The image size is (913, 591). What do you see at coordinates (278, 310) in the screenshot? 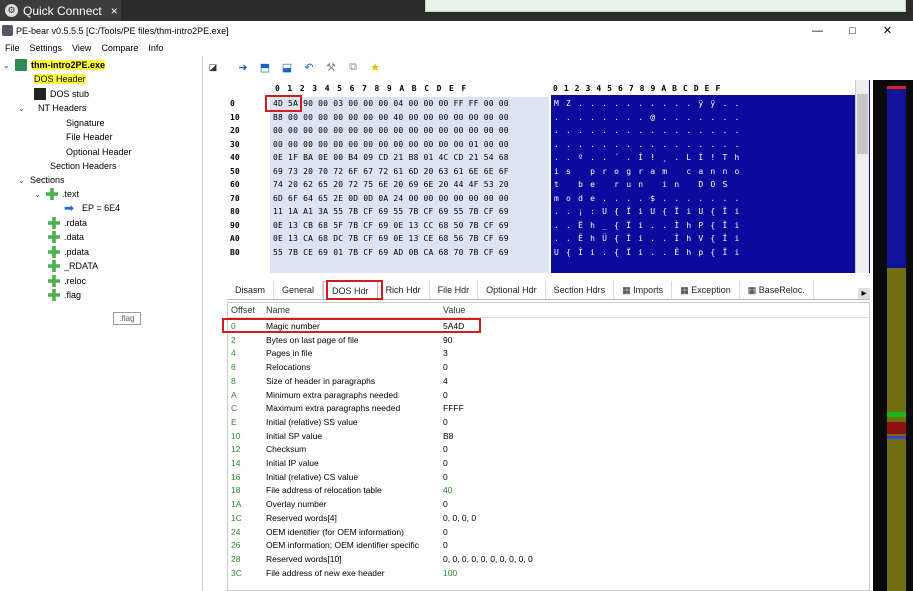
I see `column-name: Name` at bounding box center [278, 310].